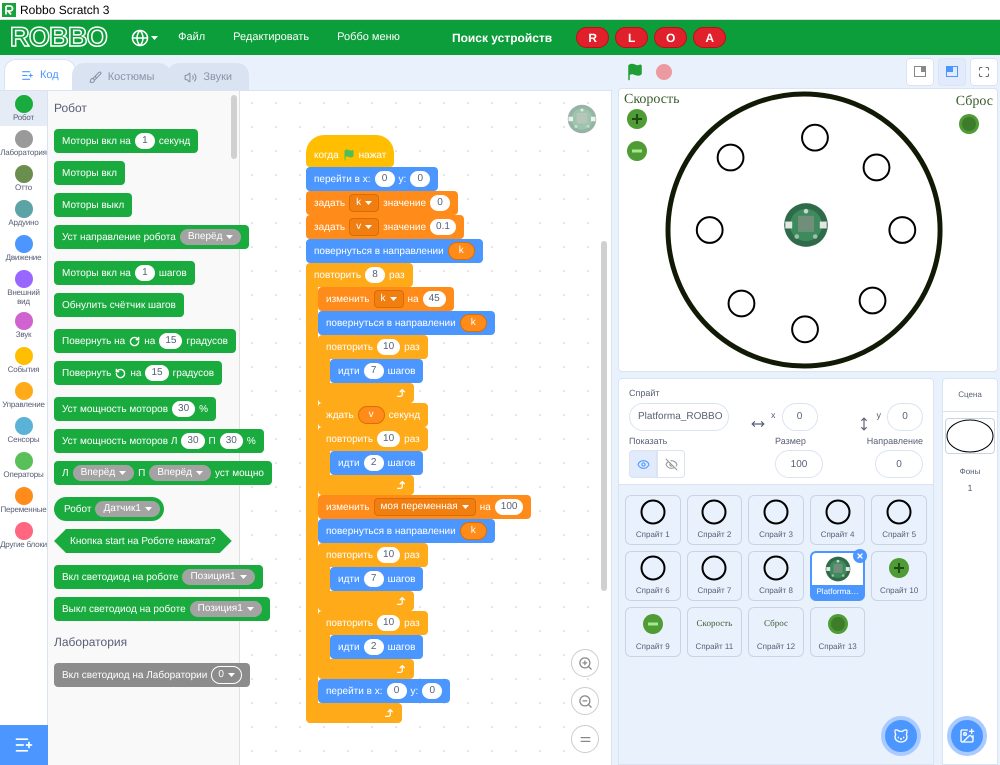  I want to click on sprite-name-field: Platforma_ROBBO, so click(679, 416).